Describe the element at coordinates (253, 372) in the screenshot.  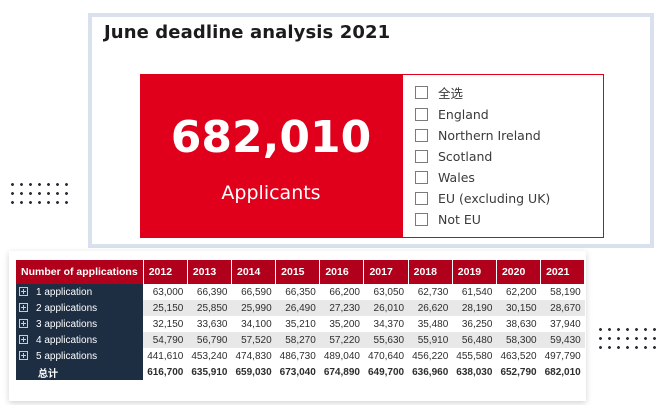
I see `total-cell: 659,030` at that location.